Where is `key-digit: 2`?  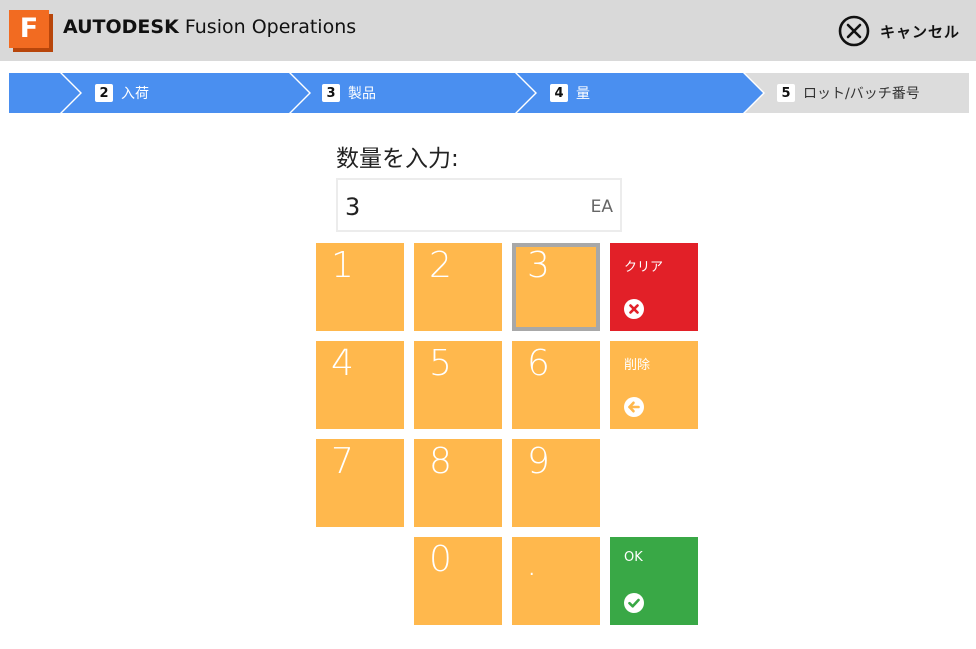 key-digit: 2 is located at coordinates (440, 265).